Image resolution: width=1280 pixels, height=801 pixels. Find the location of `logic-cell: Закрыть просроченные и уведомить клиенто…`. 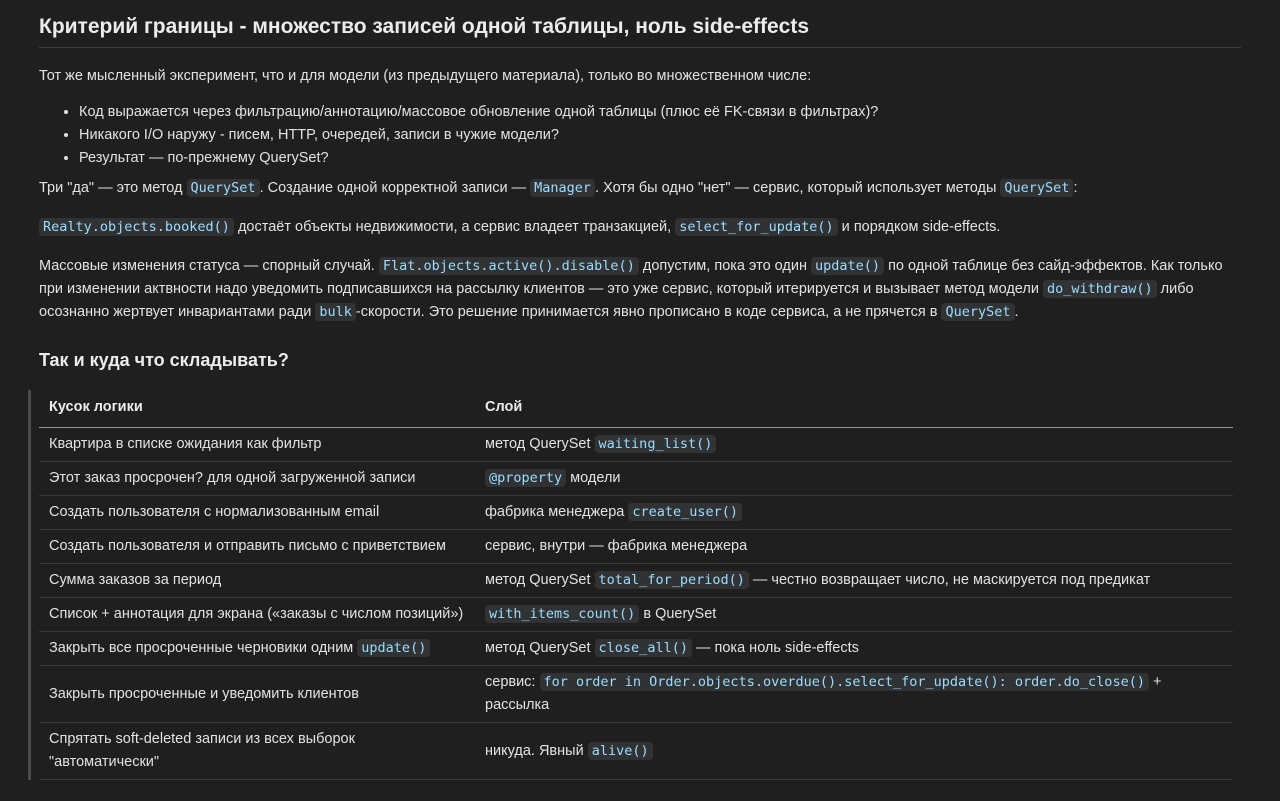

logic-cell: Закрыть просроченные и уведомить клиенто… is located at coordinates (257, 694).